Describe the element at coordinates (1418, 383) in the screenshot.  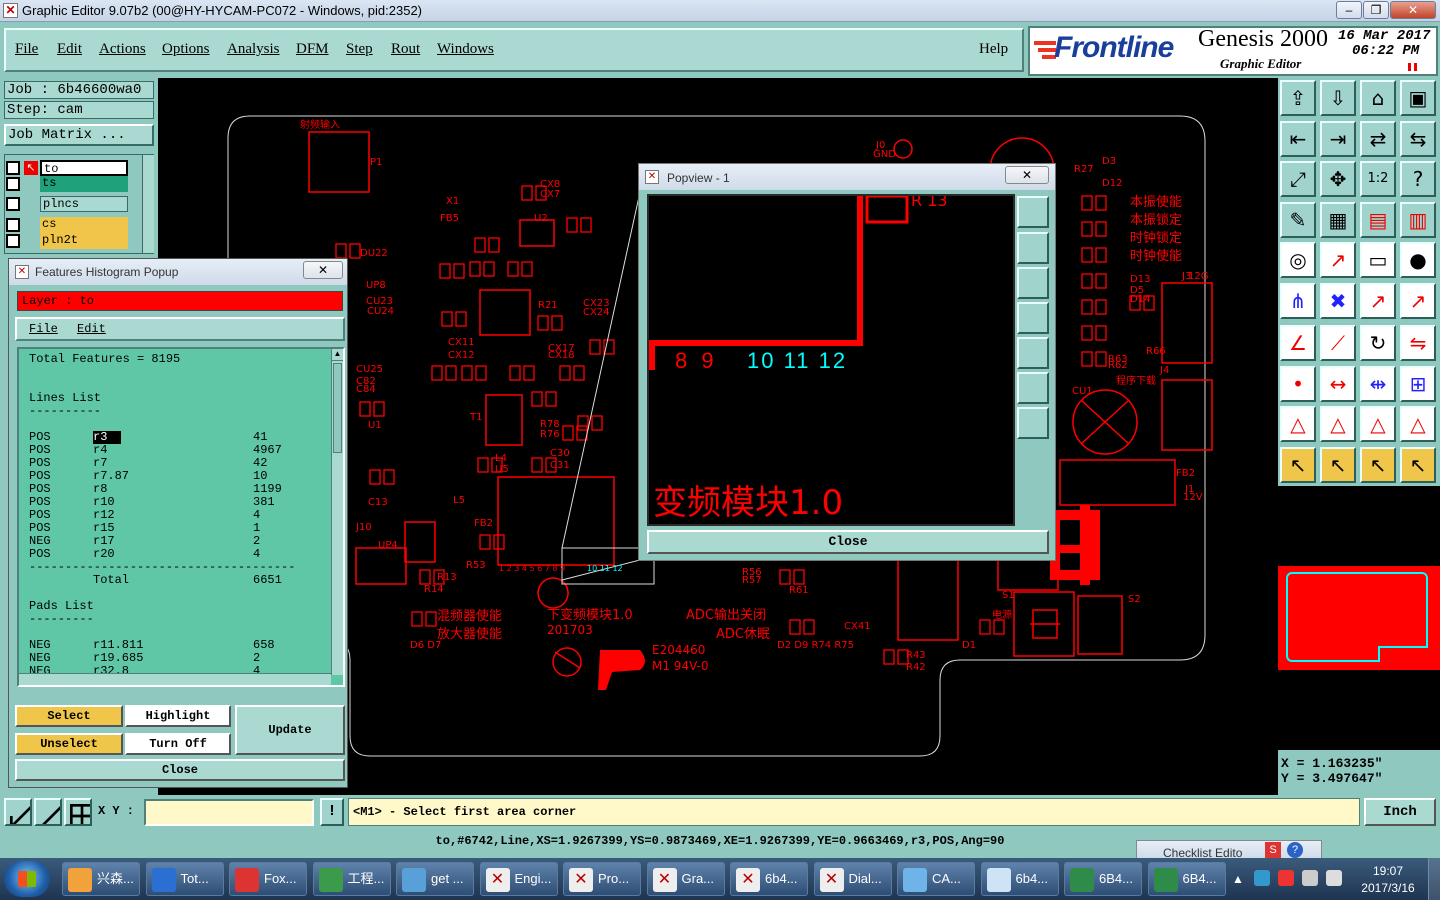
I see `transform-icon: ⊞` at that location.